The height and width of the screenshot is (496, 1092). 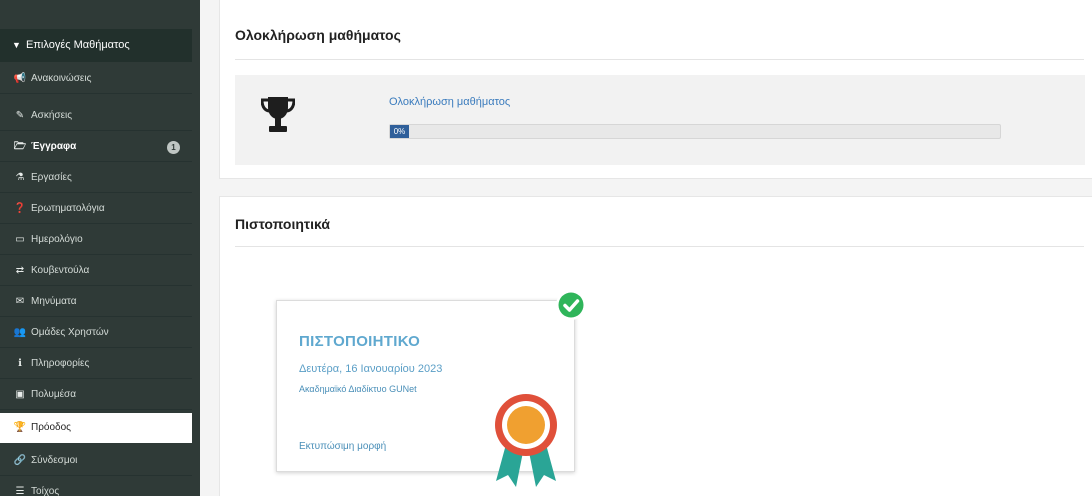 What do you see at coordinates (96, 271) in the screenshot?
I see `sidebar-item-chat: ⇄ Κουβεντούλα` at bounding box center [96, 271].